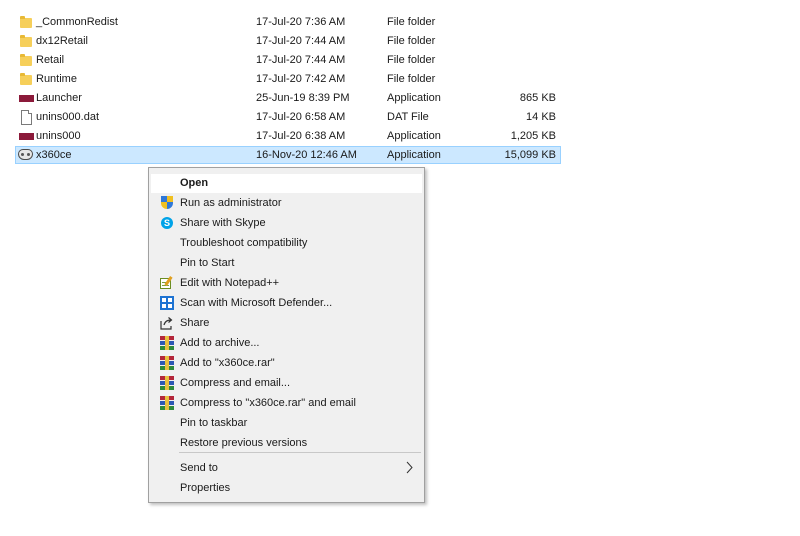 The width and height of the screenshot is (800, 536). I want to click on file-name: unins000, so click(58, 136).